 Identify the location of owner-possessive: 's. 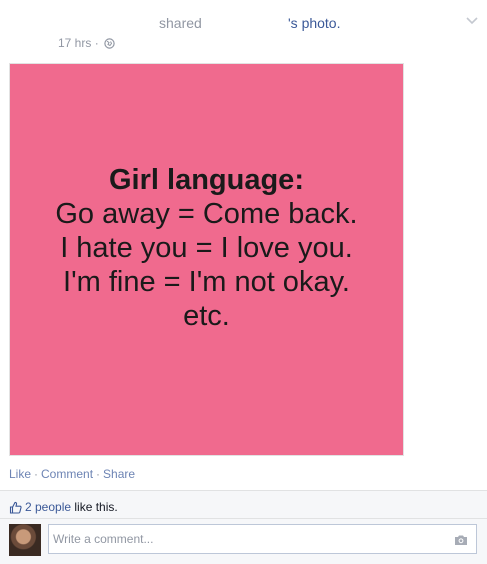
(295, 23).